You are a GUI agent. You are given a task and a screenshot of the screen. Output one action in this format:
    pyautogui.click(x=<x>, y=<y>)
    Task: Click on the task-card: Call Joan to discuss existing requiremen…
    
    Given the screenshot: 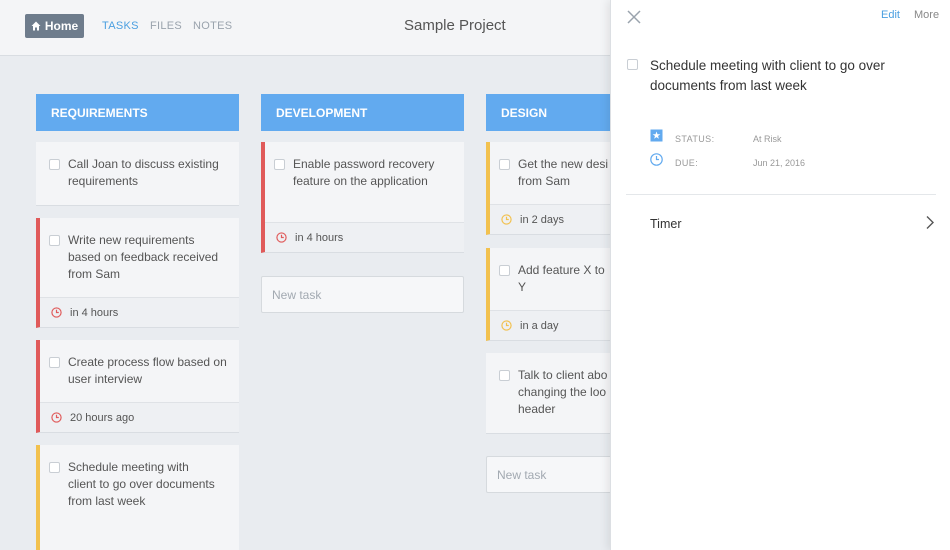 What is the action you would take?
    pyautogui.click(x=137, y=174)
    